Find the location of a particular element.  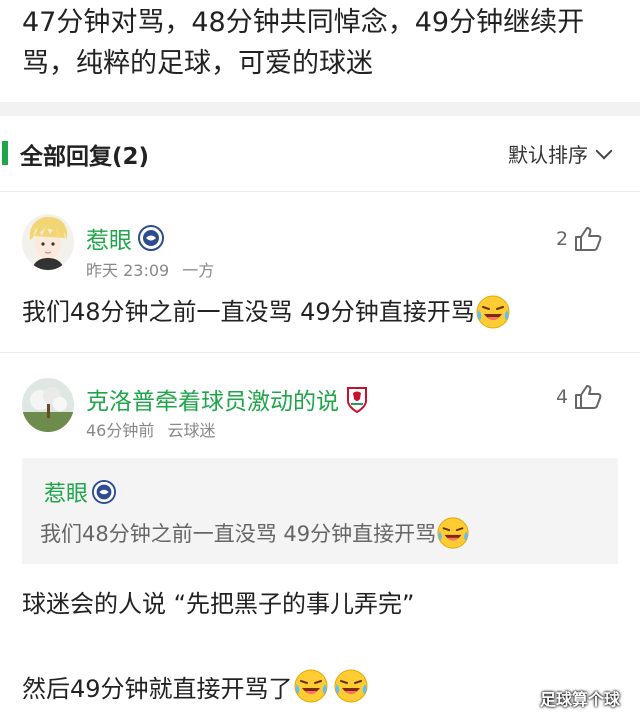

comment-2-like-button: 4 is located at coordinates (579, 397).